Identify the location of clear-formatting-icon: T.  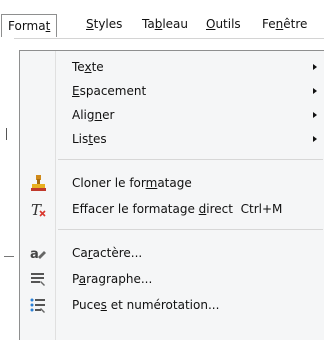
(38, 209).